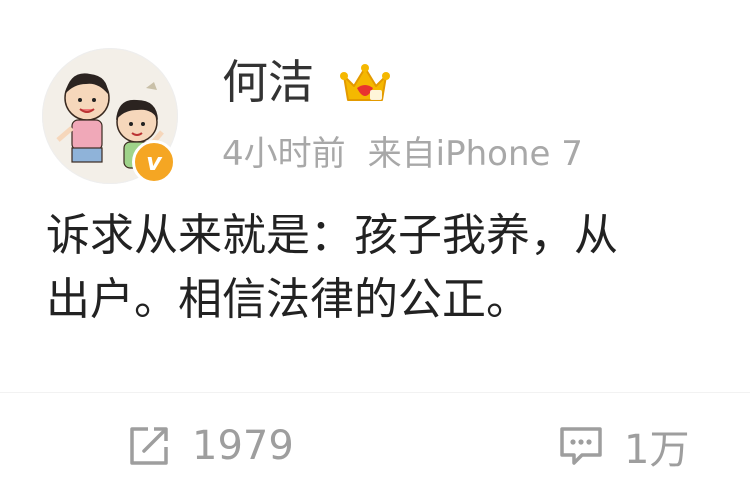  I want to click on verified-badge-icon: v, so click(154, 162).